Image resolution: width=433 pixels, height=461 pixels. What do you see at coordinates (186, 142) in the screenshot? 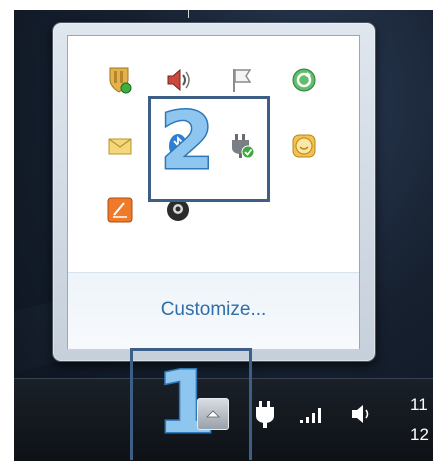
I see `callout-number-2: 2` at bounding box center [186, 142].